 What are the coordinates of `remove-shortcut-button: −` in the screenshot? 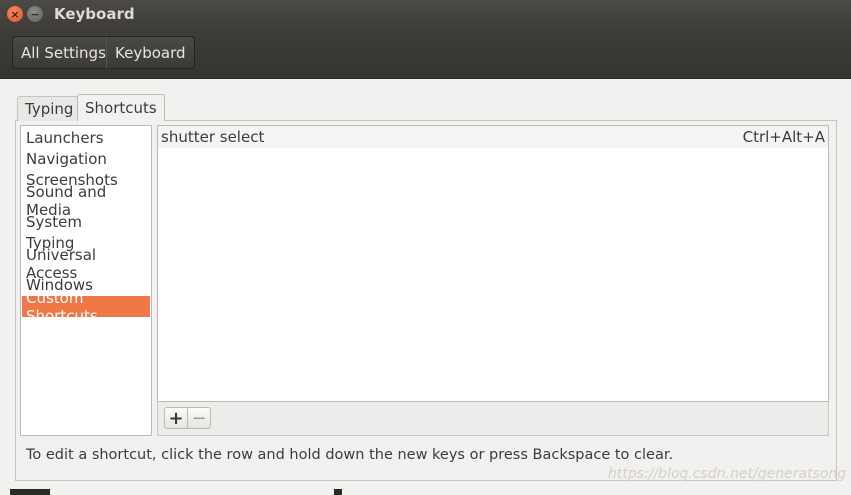 It's located at (199, 418).